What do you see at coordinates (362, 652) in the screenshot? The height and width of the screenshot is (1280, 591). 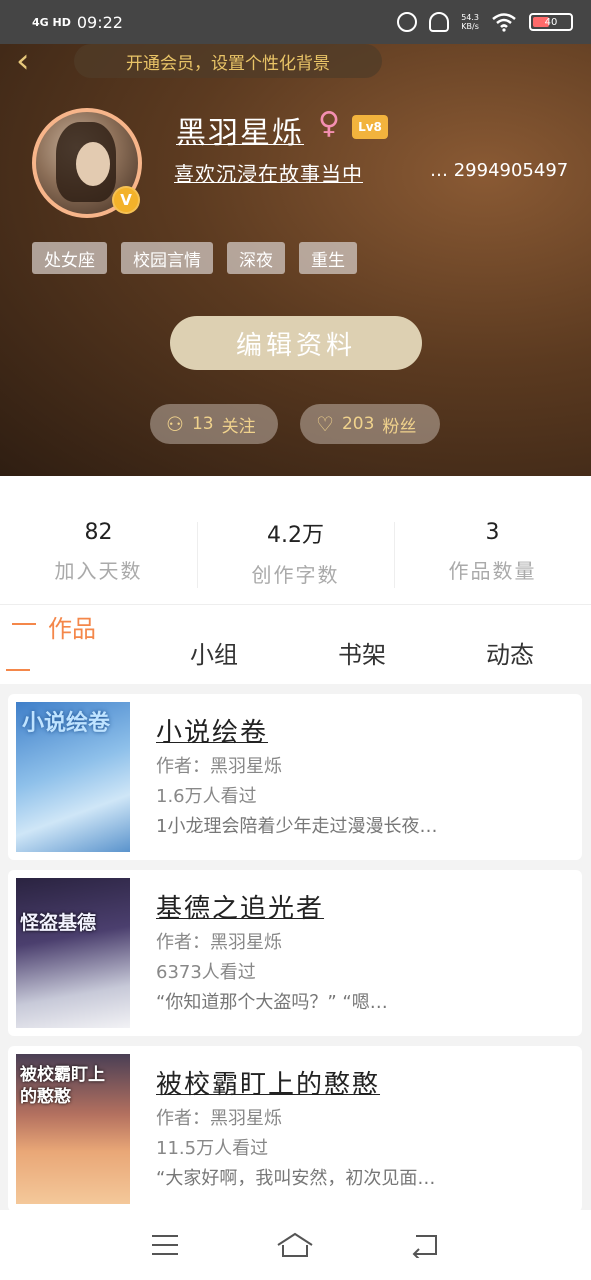 I see `tab-bookshelf: 书架` at bounding box center [362, 652].